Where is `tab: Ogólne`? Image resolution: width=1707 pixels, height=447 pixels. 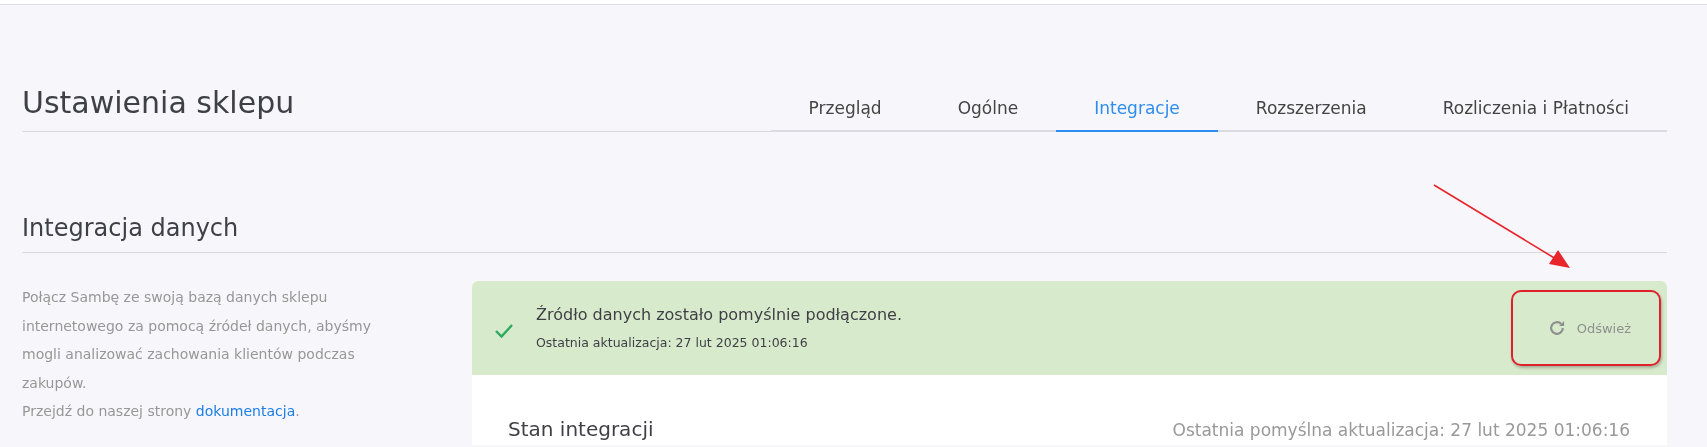 tab: Ogólne is located at coordinates (988, 111).